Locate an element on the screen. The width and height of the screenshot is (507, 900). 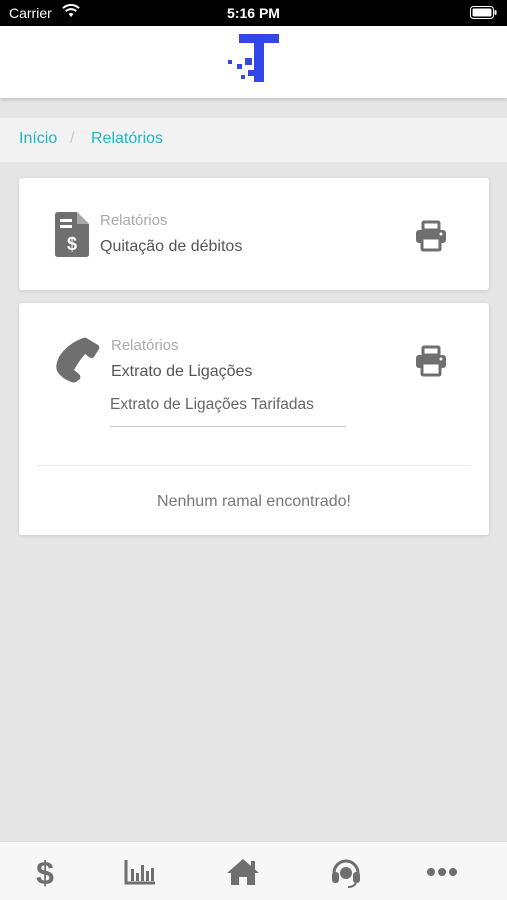
dollar-icon: $ is located at coordinates (45, 872).